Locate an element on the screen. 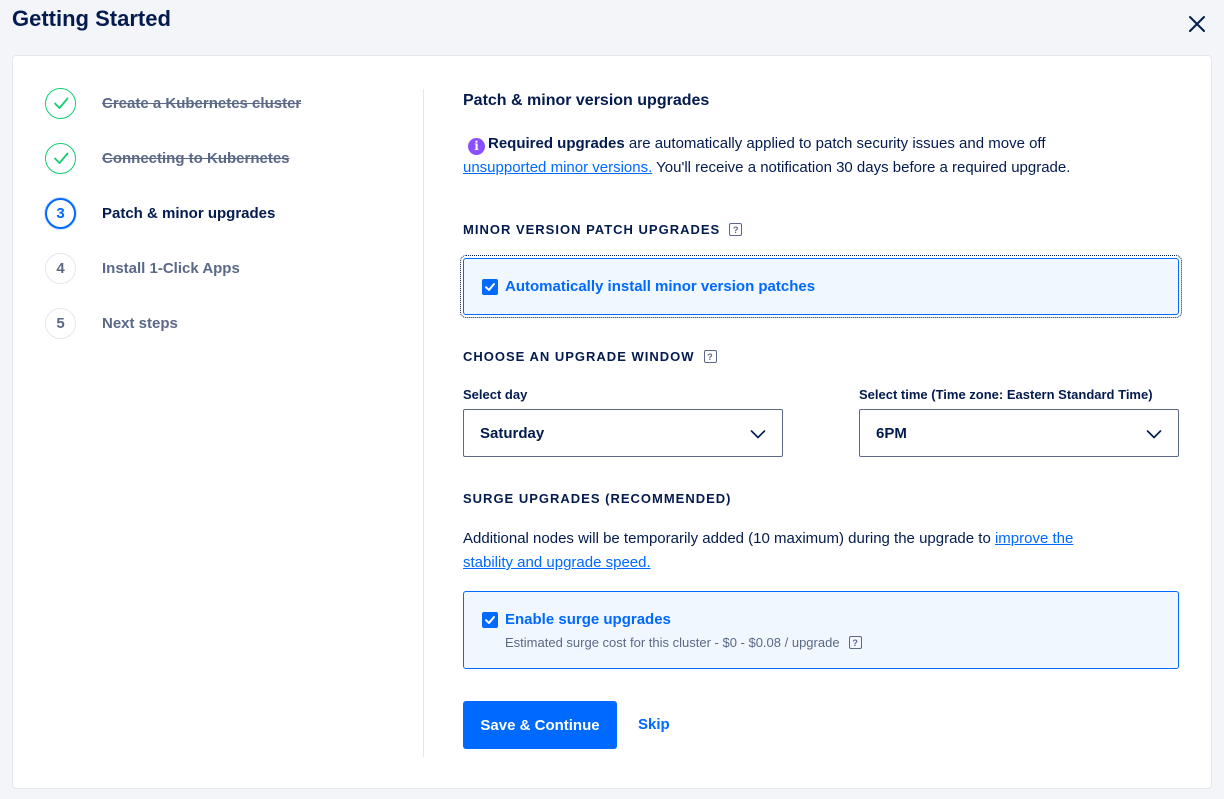 This screenshot has width=1224, height=799. step-label: Create a Kubernetes cluster is located at coordinates (202, 103).